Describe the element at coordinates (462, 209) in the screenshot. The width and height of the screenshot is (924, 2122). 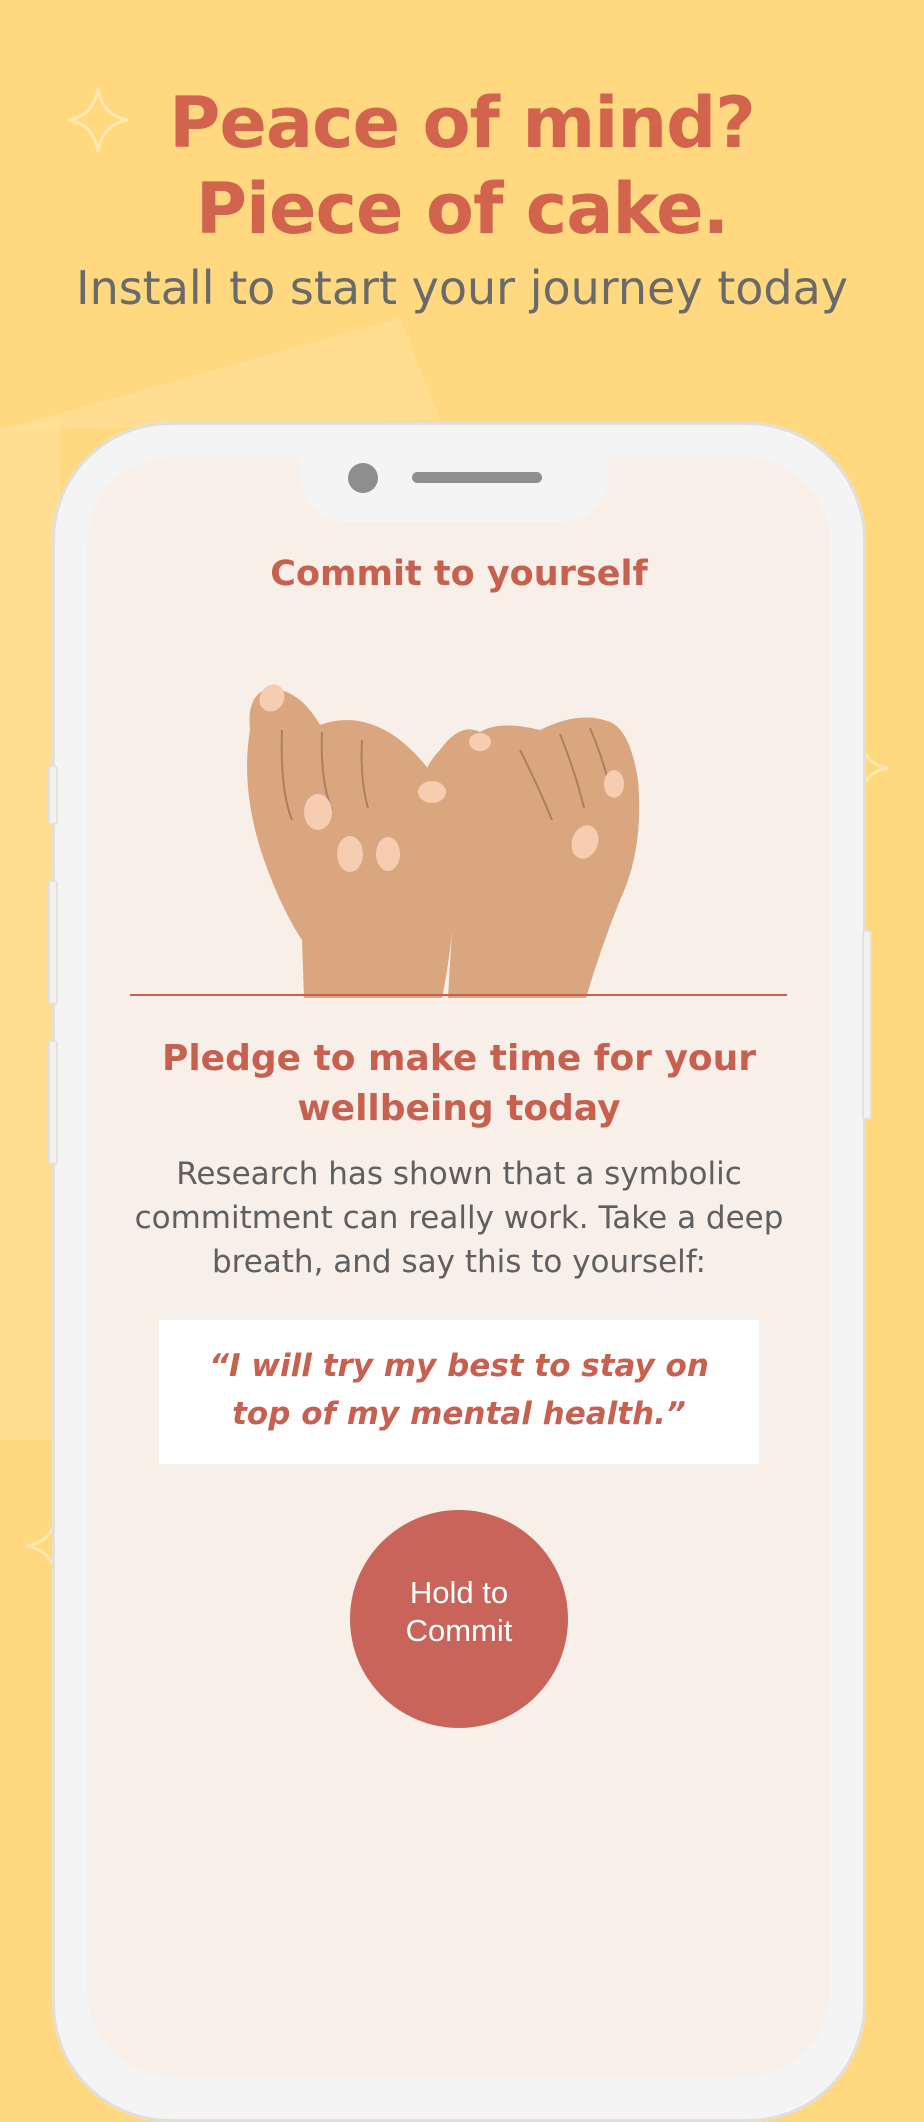
I see `headline-line-2: Piece of cake.` at that location.